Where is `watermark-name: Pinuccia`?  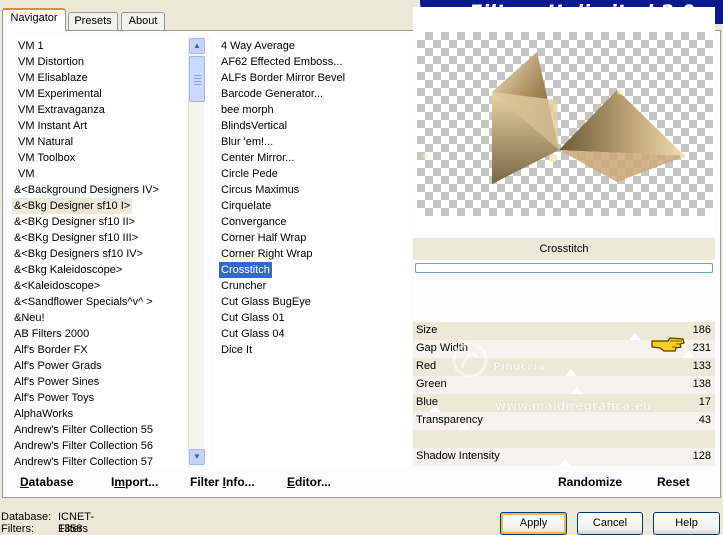 watermark-name: Pinuccia is located at coordinates (519, 366).